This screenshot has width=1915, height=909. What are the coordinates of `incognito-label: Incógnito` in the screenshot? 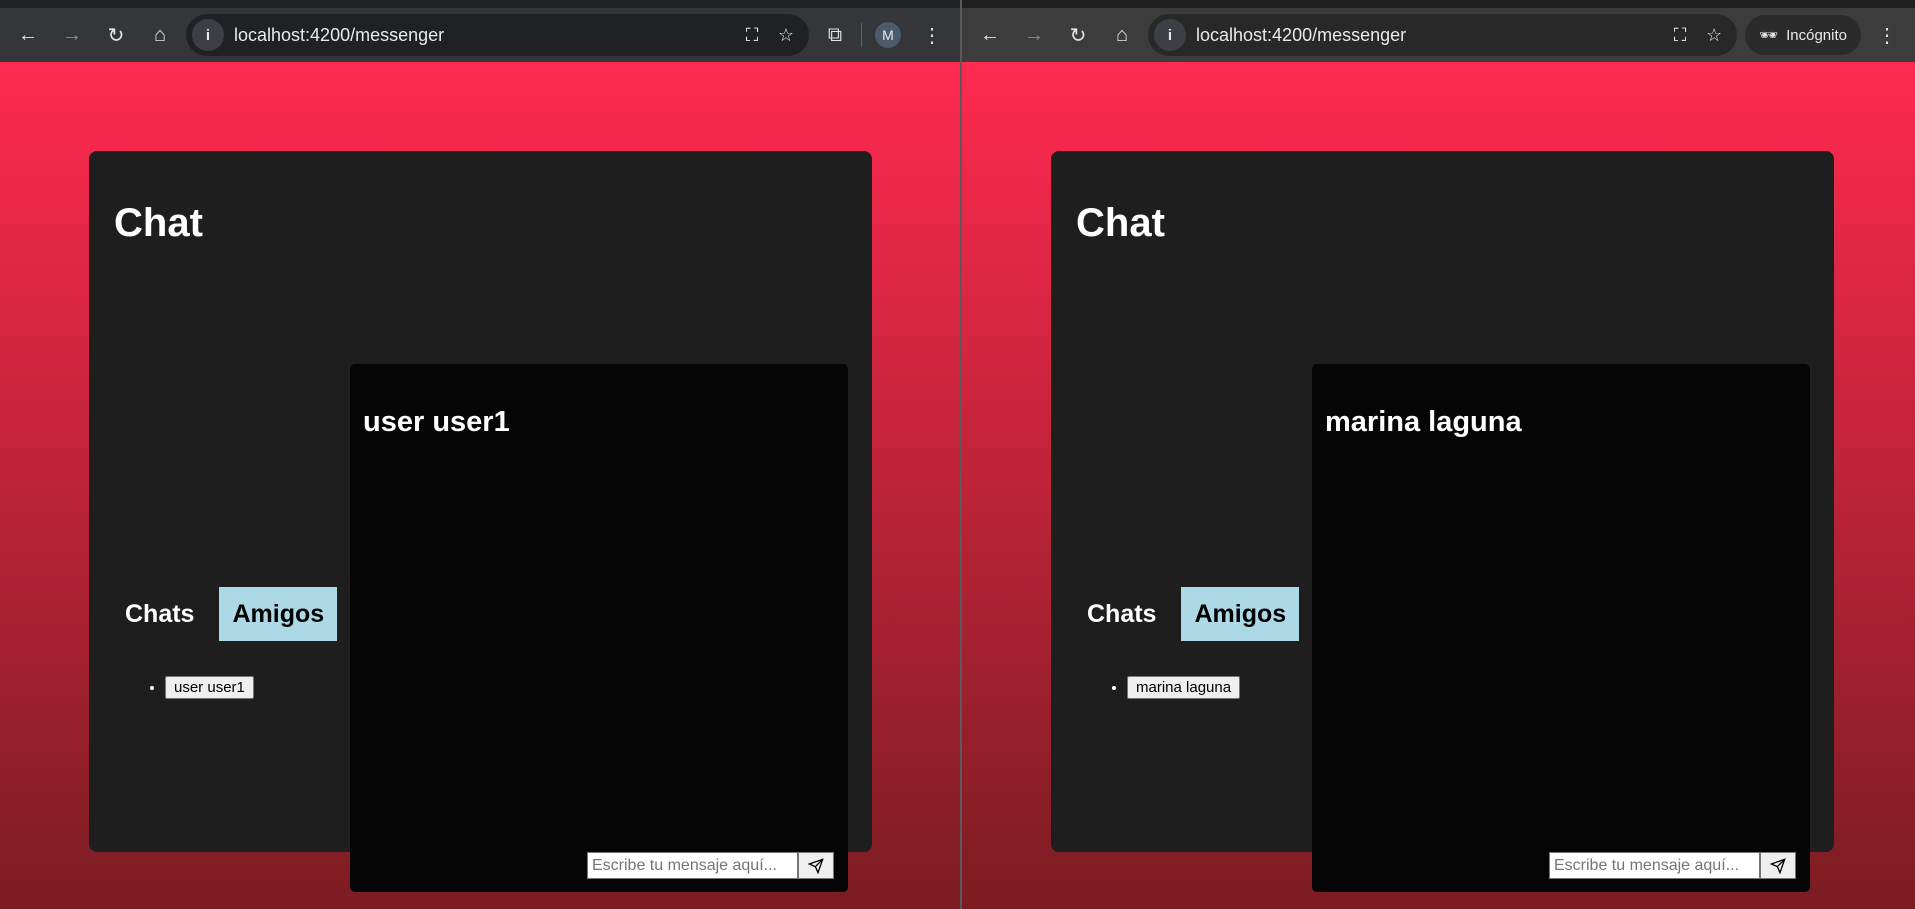 It's located at (1816, 35).